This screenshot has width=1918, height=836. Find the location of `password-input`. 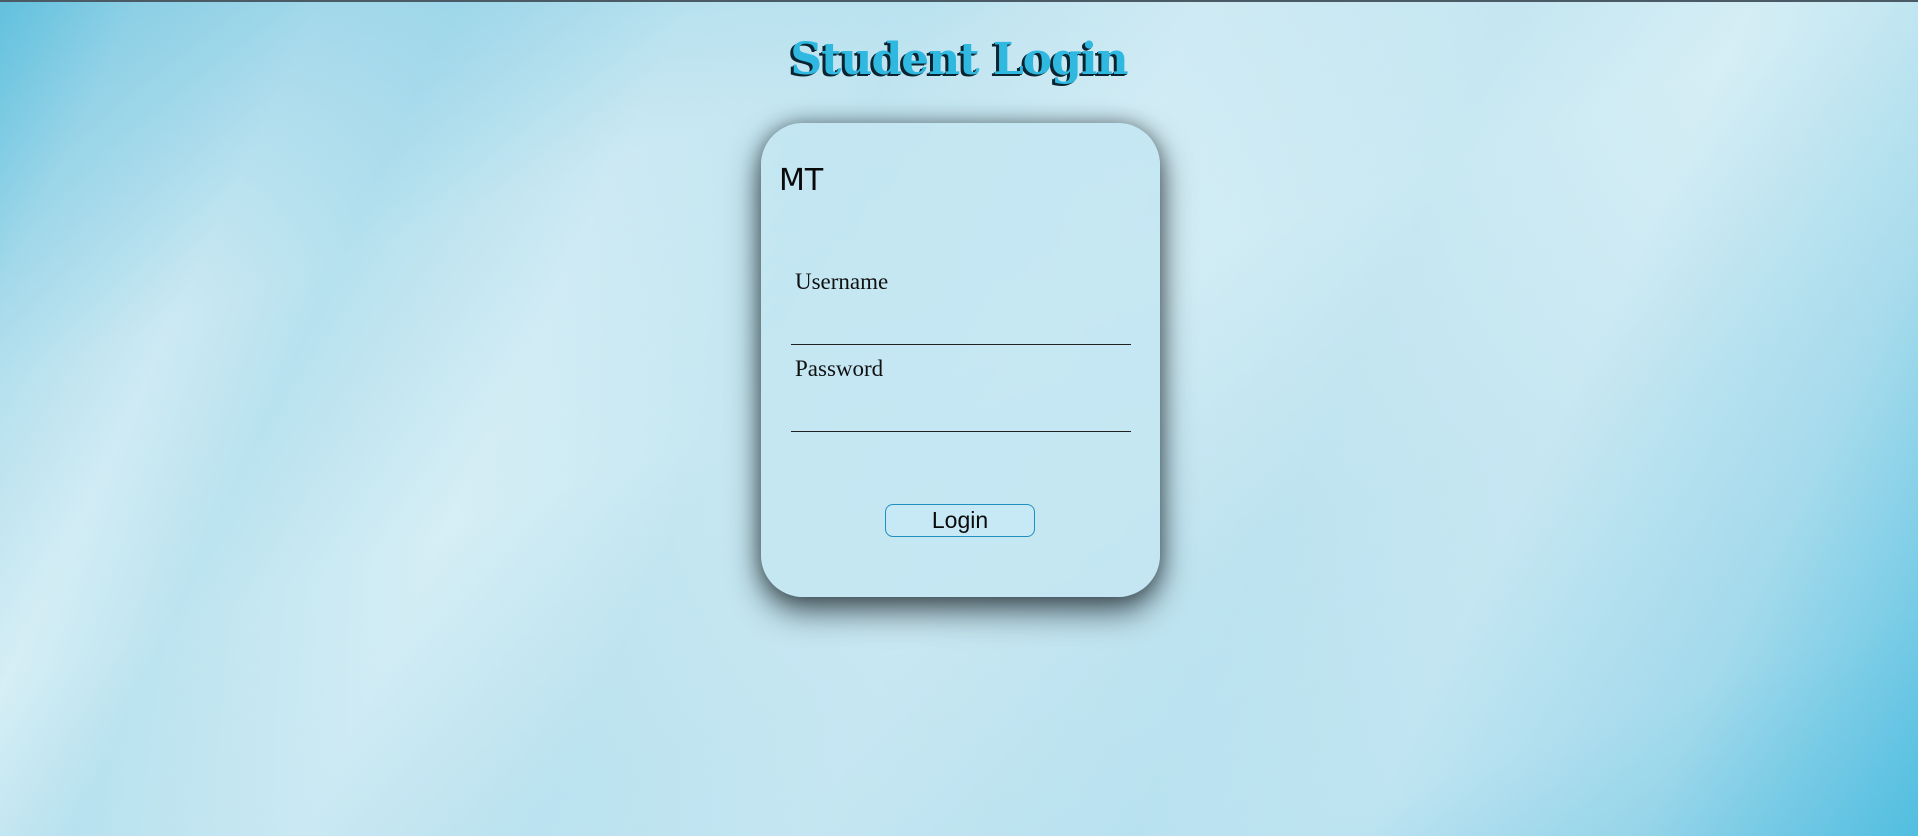

password-input is located at coordinates (961, 415).